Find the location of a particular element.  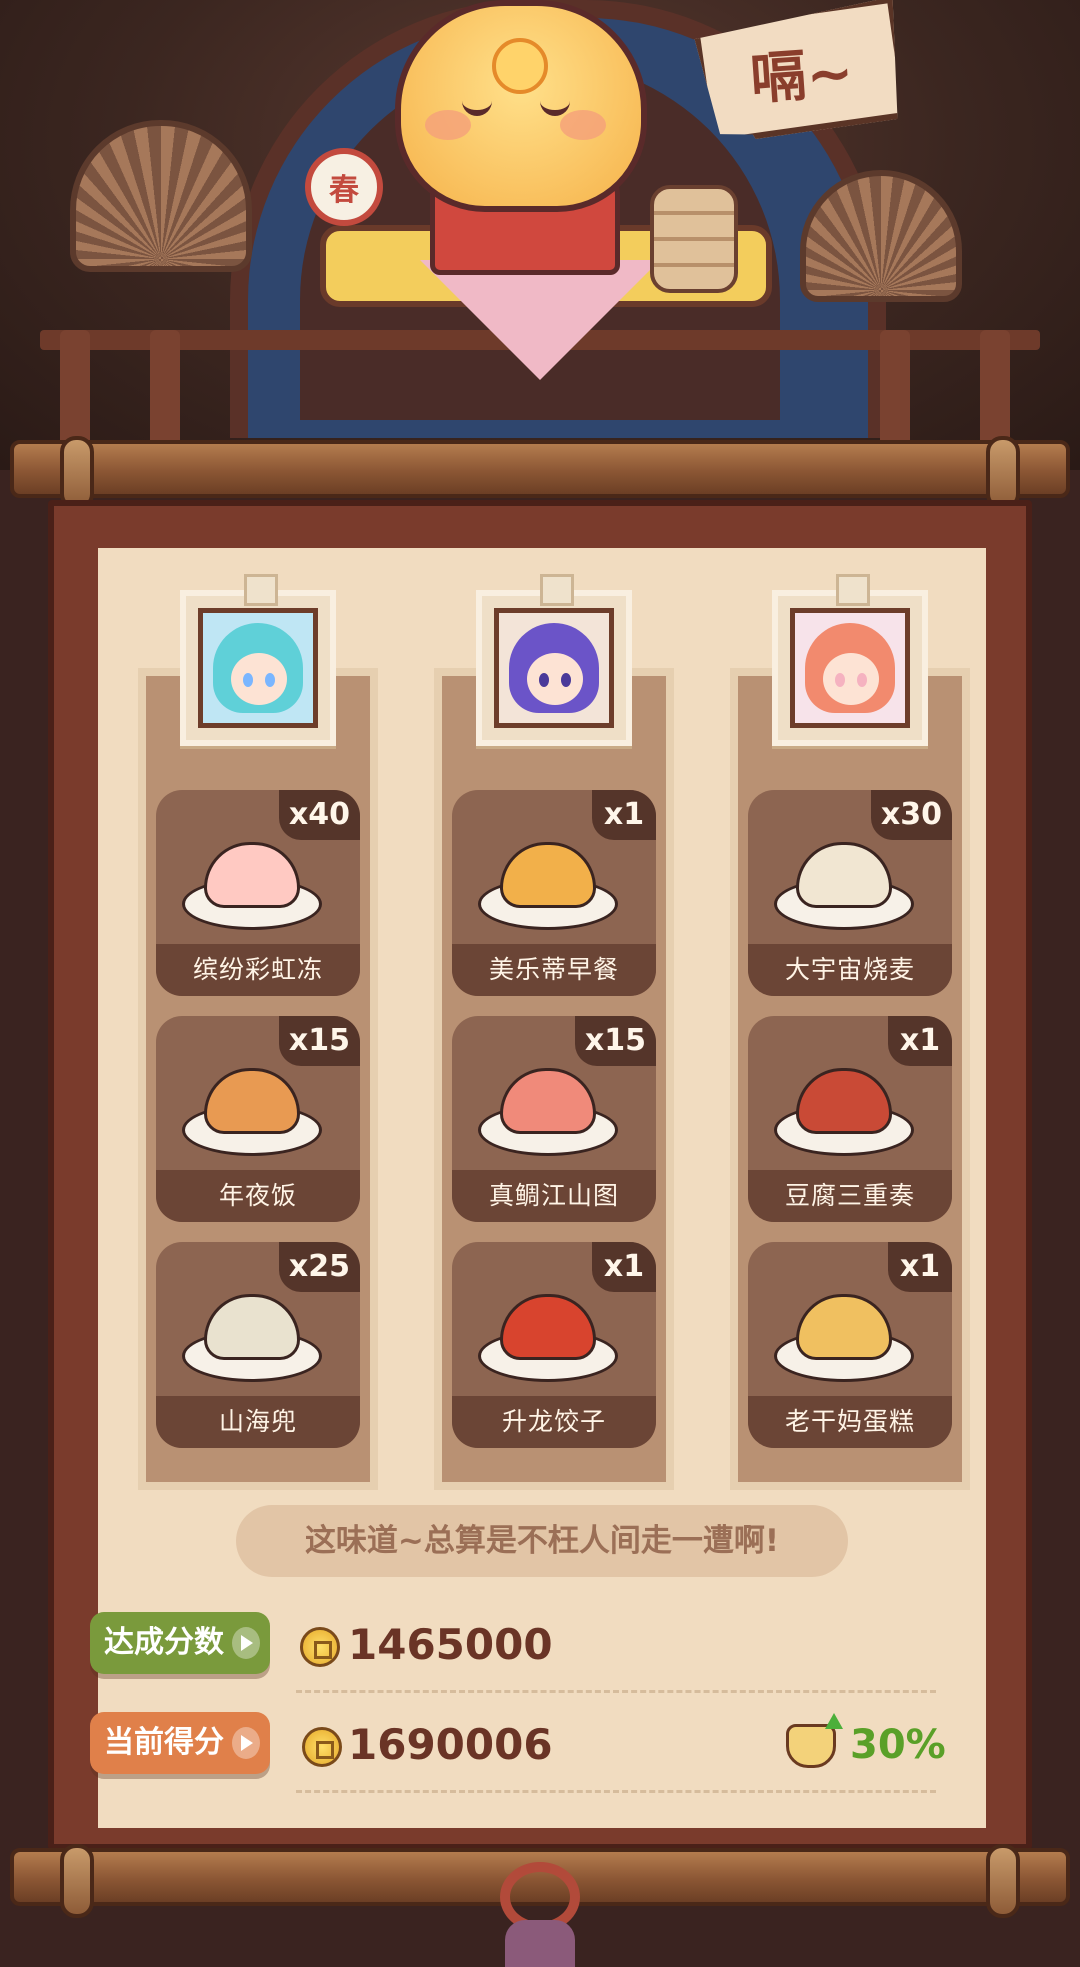

dish-card: x25 山海兜 is located at coordinates (258, 1345).